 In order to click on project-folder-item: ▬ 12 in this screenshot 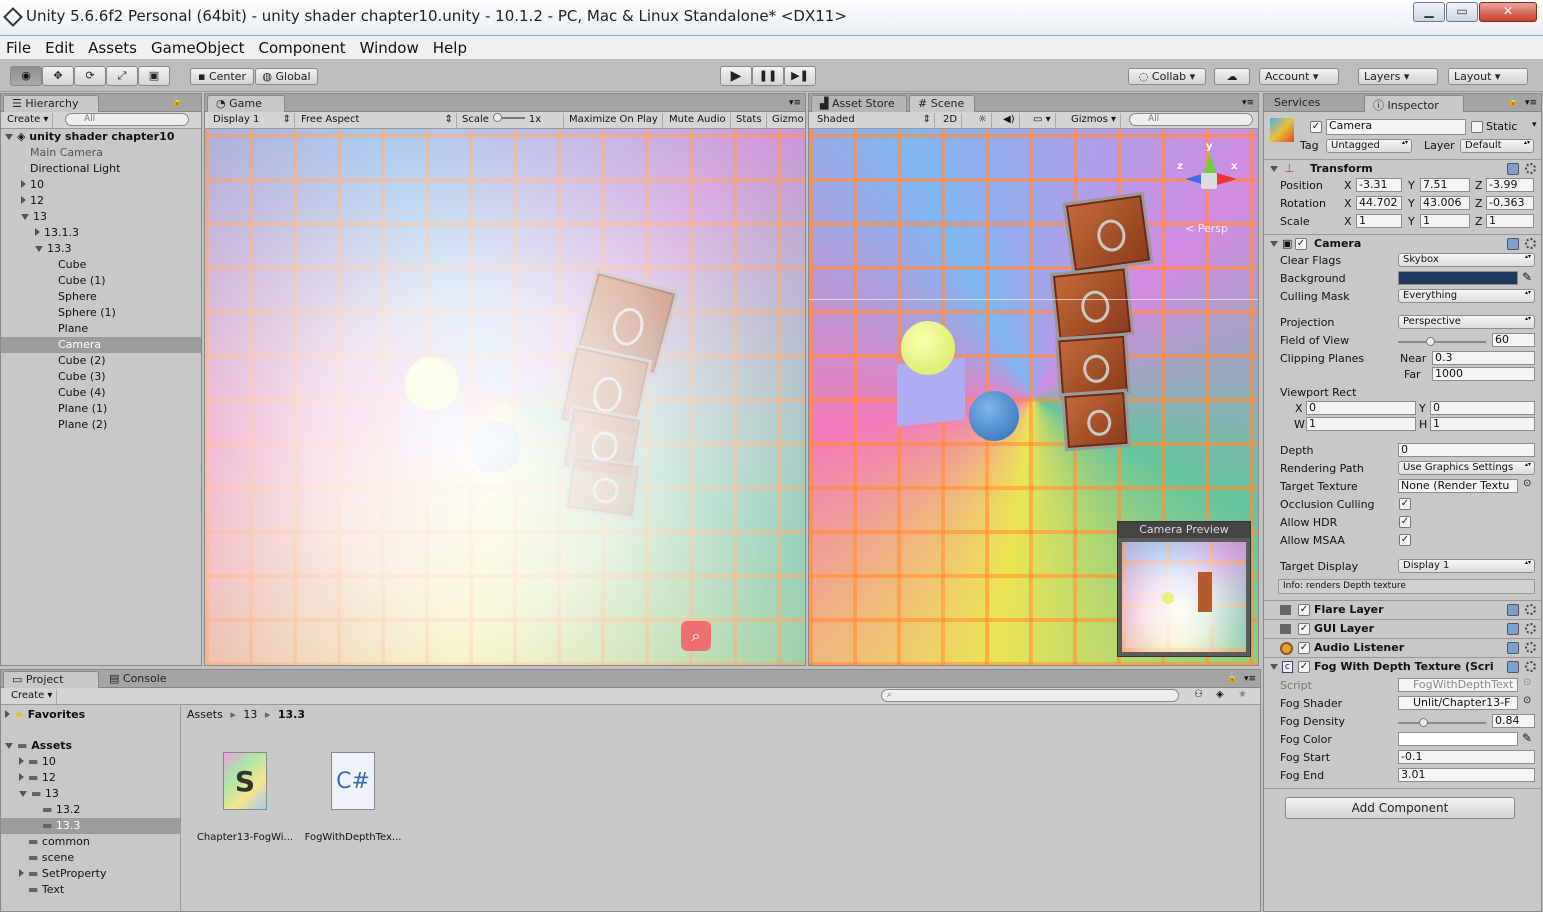, I will do `click(90, 778)`.